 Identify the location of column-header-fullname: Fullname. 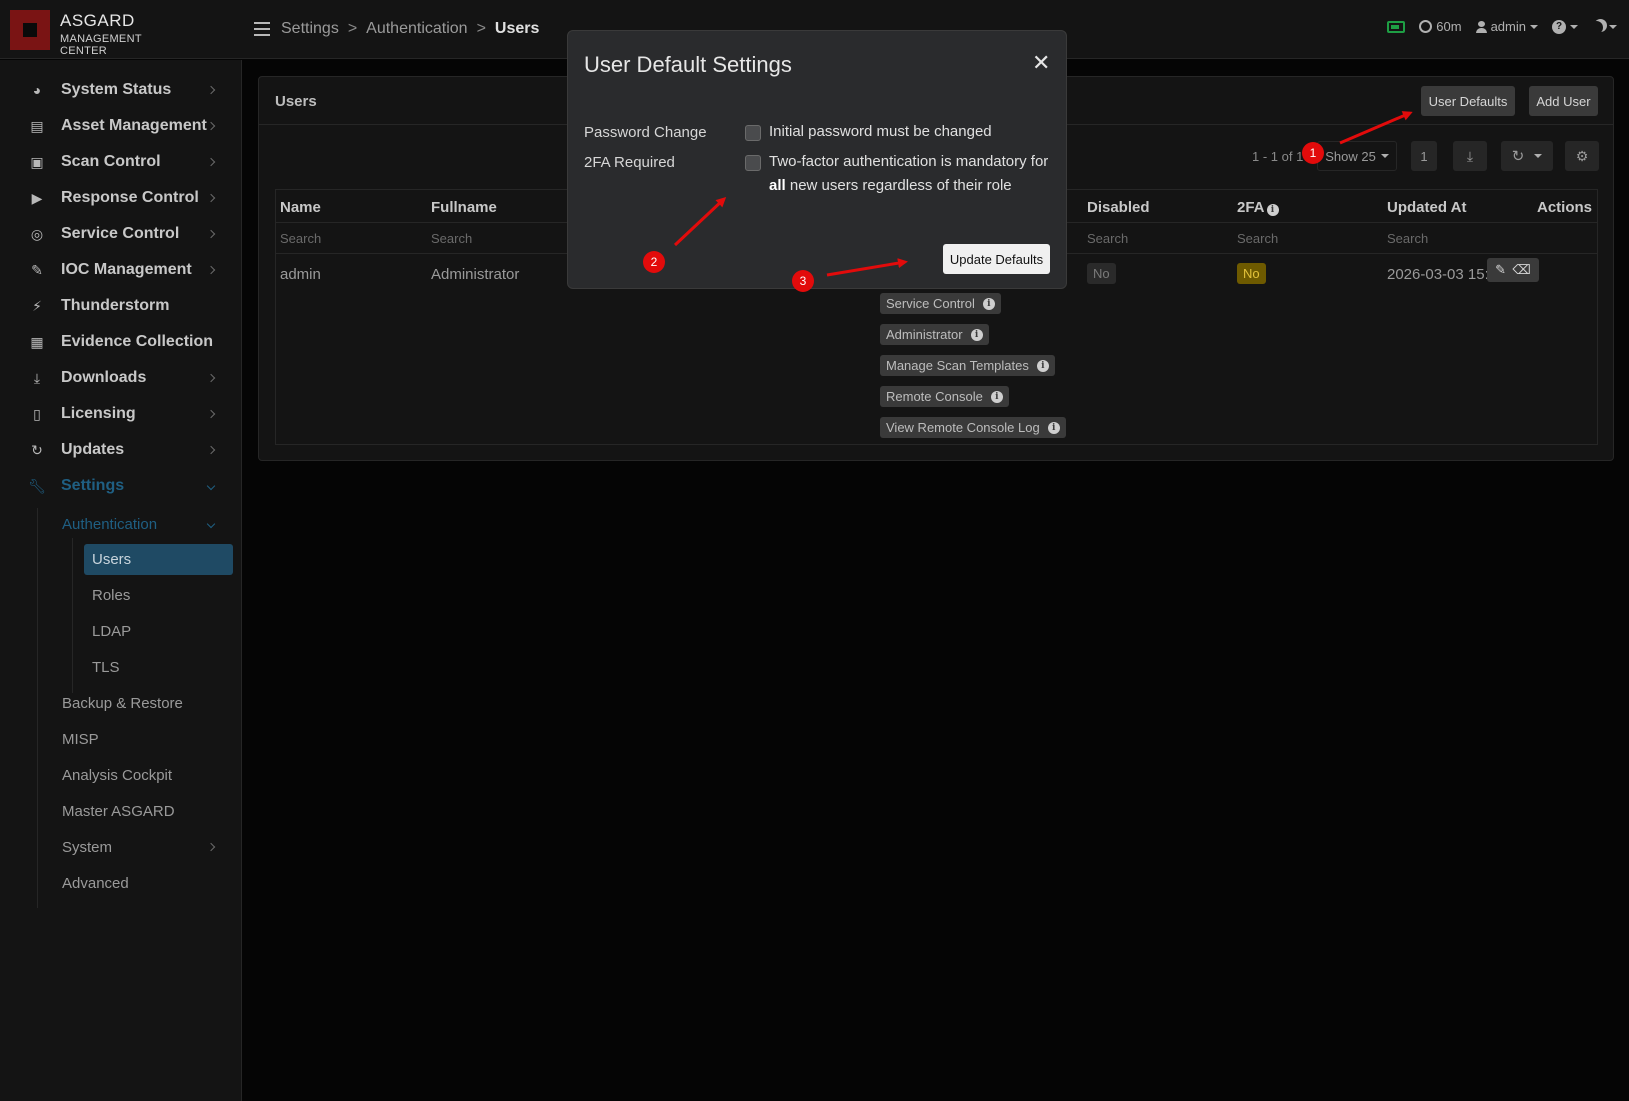
(464, 207).